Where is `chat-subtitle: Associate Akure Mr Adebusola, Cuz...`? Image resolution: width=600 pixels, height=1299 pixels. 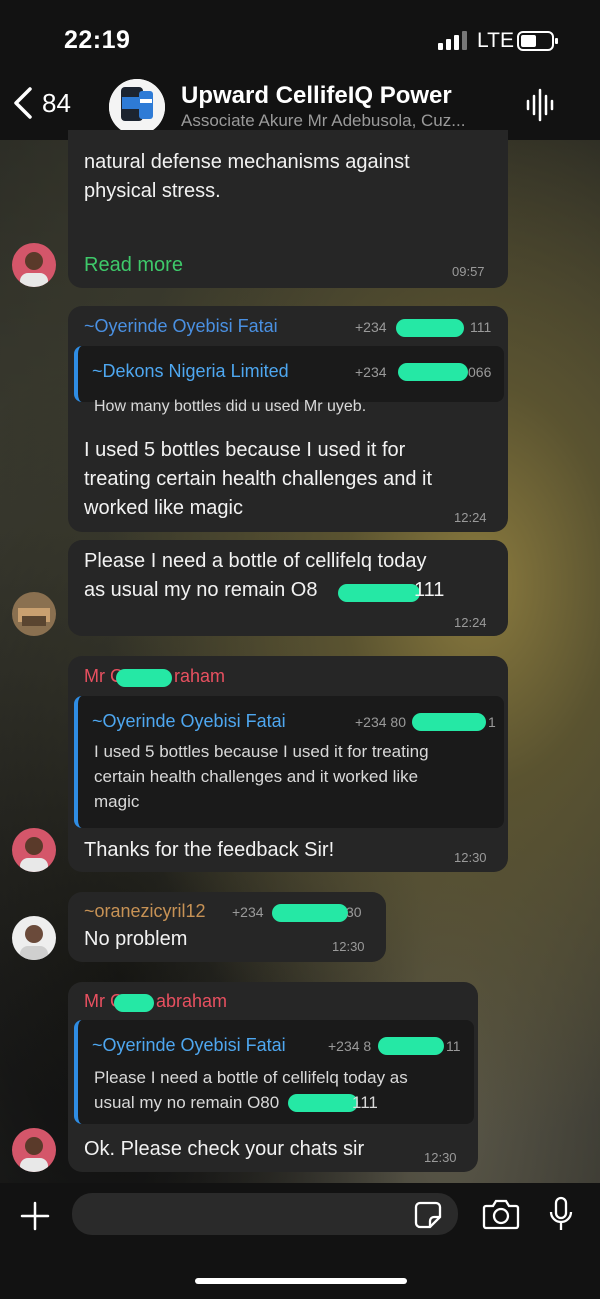 chat-subtitle: Associate Akure Mr Adebusola, Cuz... is located at coordinates (346, 121).